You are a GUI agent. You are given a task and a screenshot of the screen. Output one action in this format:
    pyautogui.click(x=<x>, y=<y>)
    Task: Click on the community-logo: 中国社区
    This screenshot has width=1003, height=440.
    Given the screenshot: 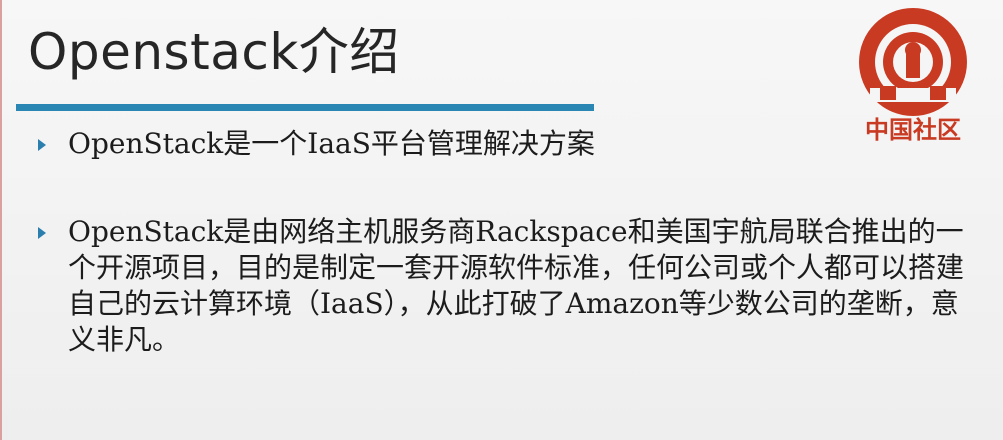 What is the action you would take?
    pyautogui.click(x=913, y=75)
    